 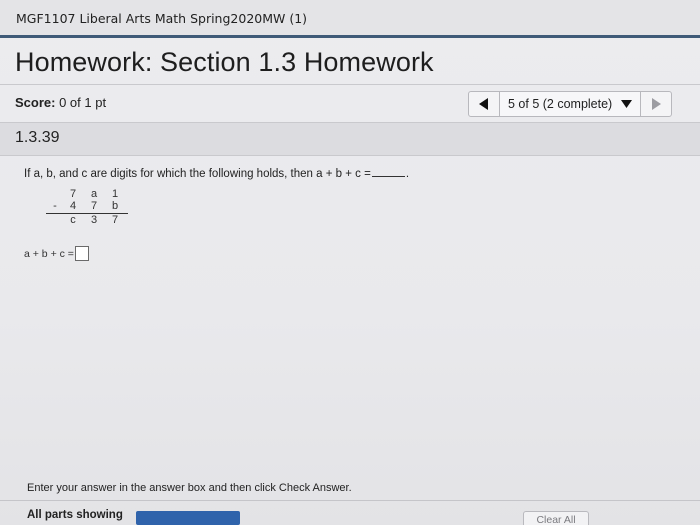 I want to click on homework-title: Homework: Section 1.3 Homework, so click(x=224, y=62).